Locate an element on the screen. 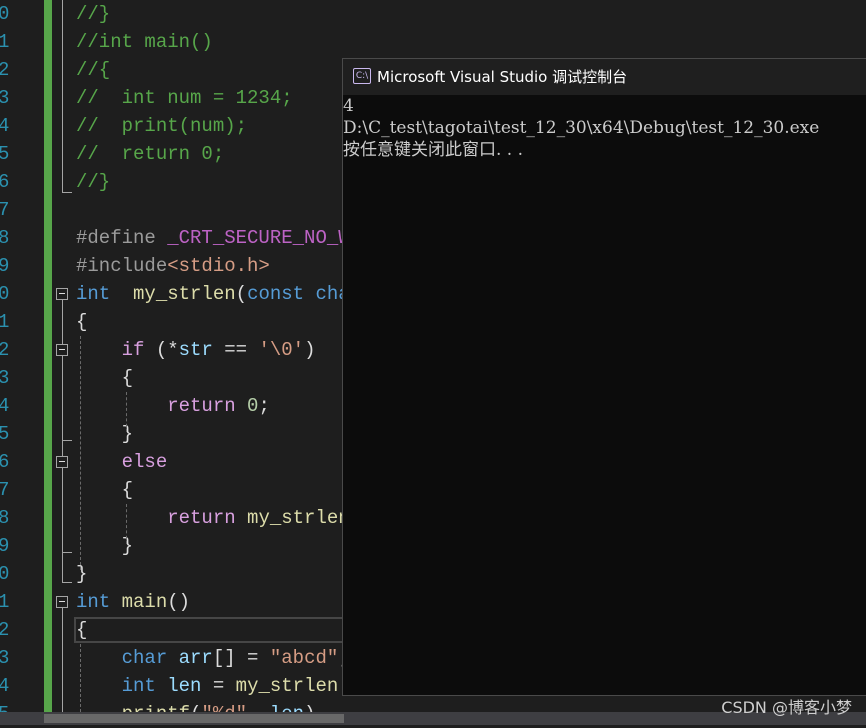  code-token: // return 0; is located at coordinates (150, 154).